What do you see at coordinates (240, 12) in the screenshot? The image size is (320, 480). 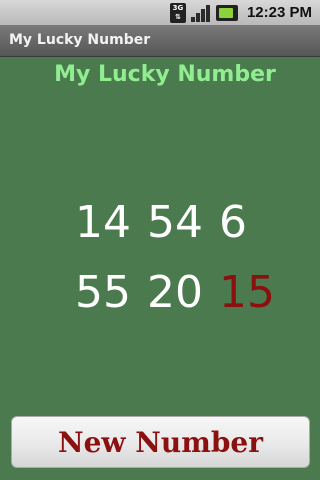 I see `status-icons: 3G ⇅ 12:23 PM` at bounding box center [240, 12].